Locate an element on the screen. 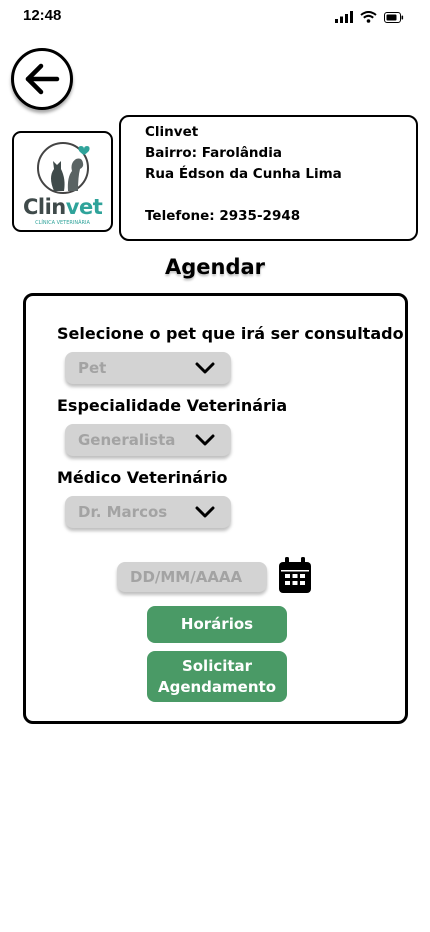 The image size is (430, 932). clinic-district: Bairro: Farolândia is located at coordinates (213, 153).